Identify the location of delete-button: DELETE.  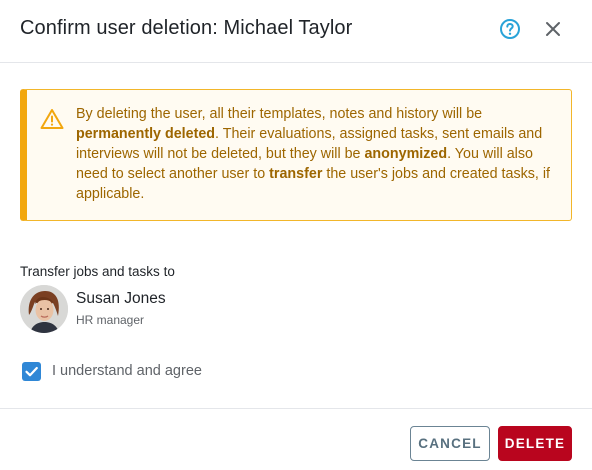
(535, 443).